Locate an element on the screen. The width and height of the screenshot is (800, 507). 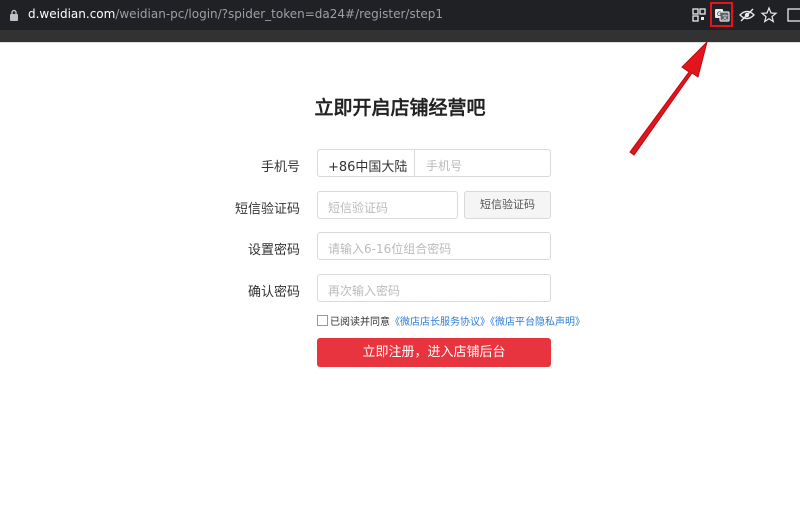
url-host: d.weidian.com is located at coordinates (72, 14).